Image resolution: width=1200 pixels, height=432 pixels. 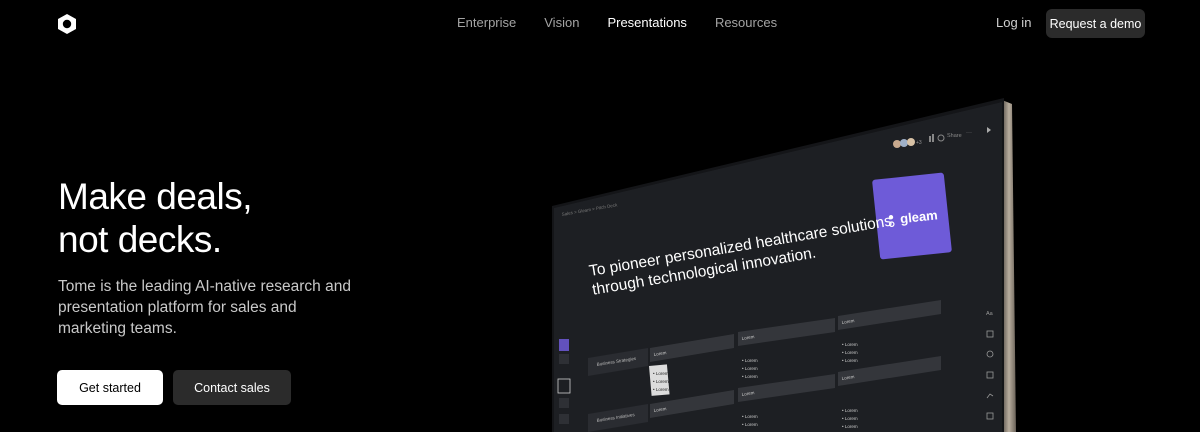 I want to click on nav-link-enterprise: Enterprise, so click(x=486, y=23).